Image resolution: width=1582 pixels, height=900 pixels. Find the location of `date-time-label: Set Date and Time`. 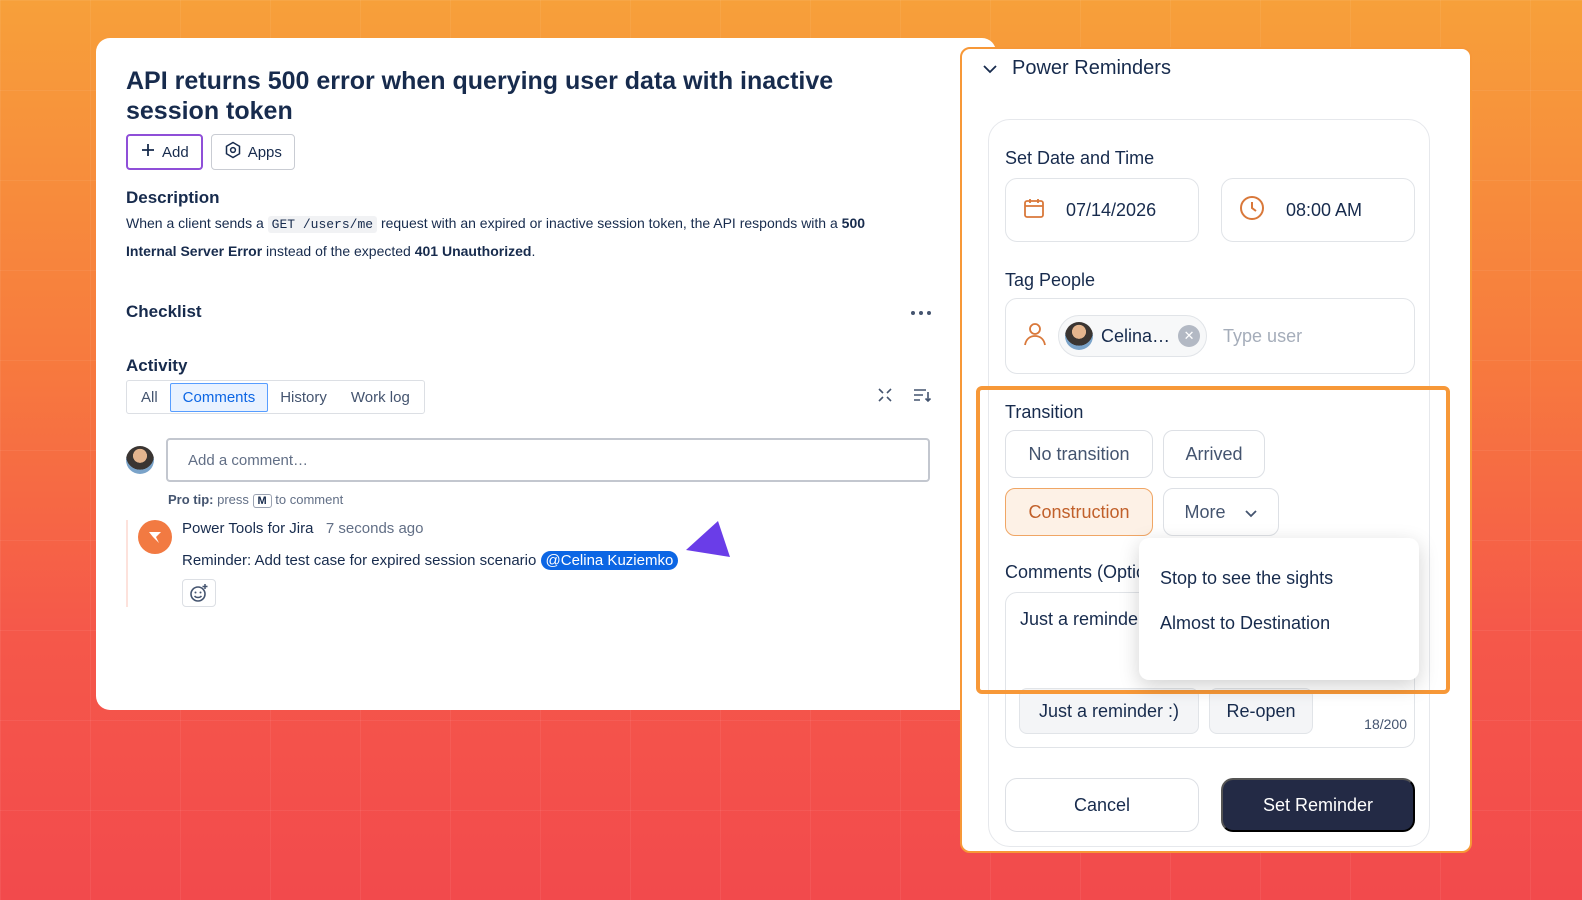

date-time-label: Set Date and Time is located at coordinates (1080, 158).